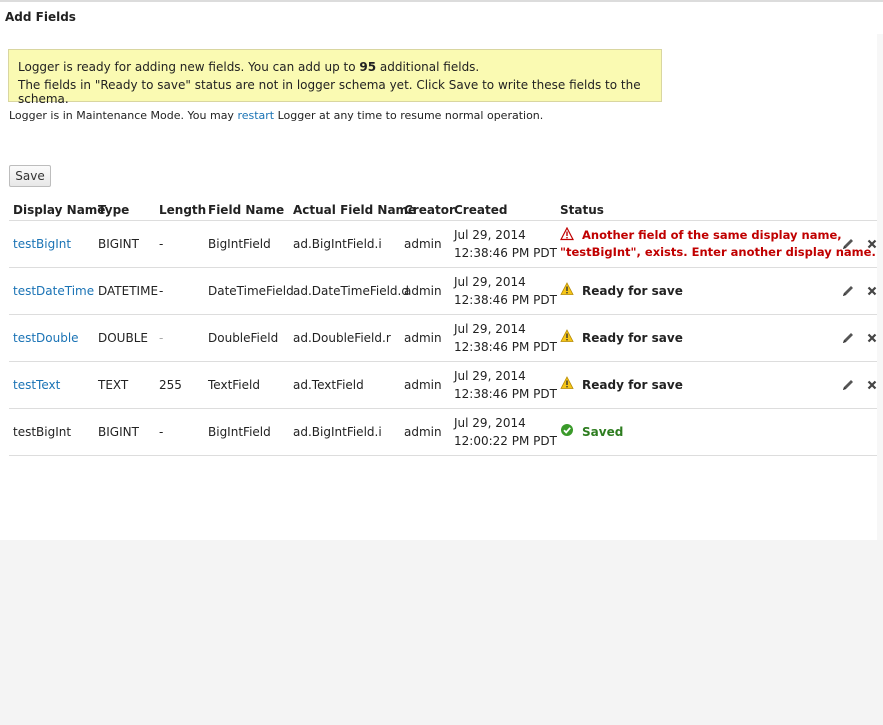 The width and height of the screenshot is (883, 725). What do you see at coordinates (693, 210) in the screenshot?
I see `header-status: Status` at bounding box center [693, 210].